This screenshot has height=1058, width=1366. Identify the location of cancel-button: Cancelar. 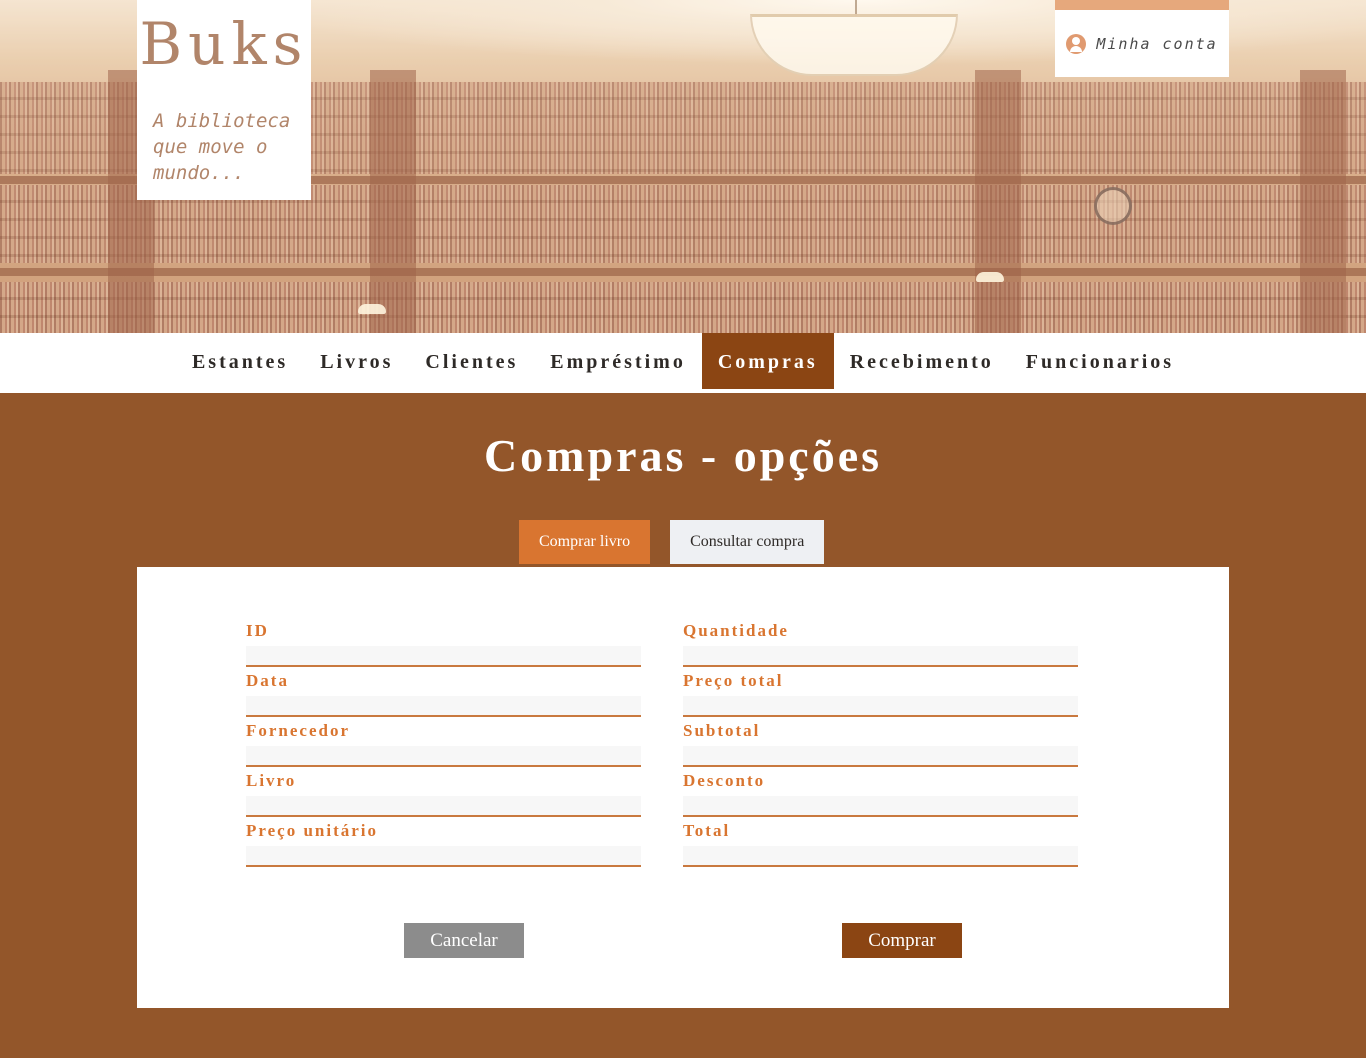
(464, 940).